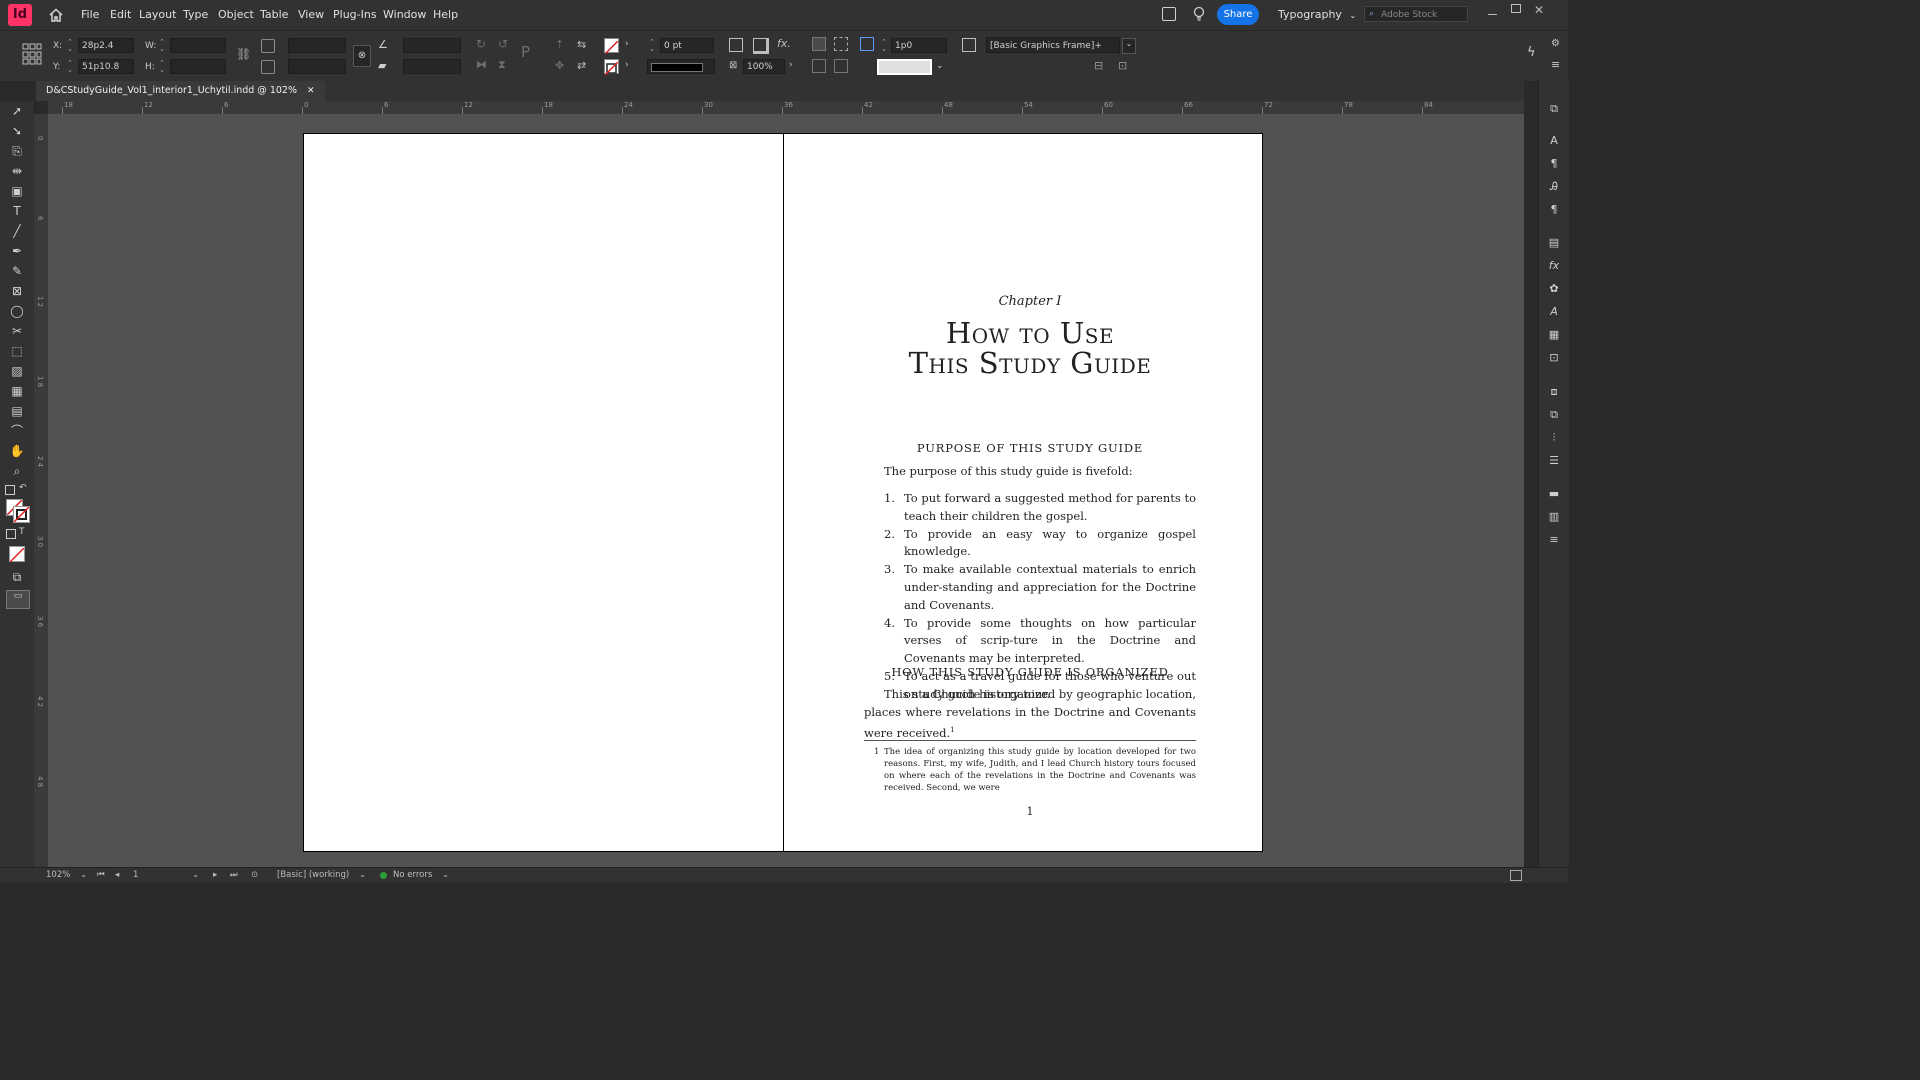  Describe the element at coordinates (17, 271) in the screenshot. I see `pencil-tool-icon: ✎` at that location.